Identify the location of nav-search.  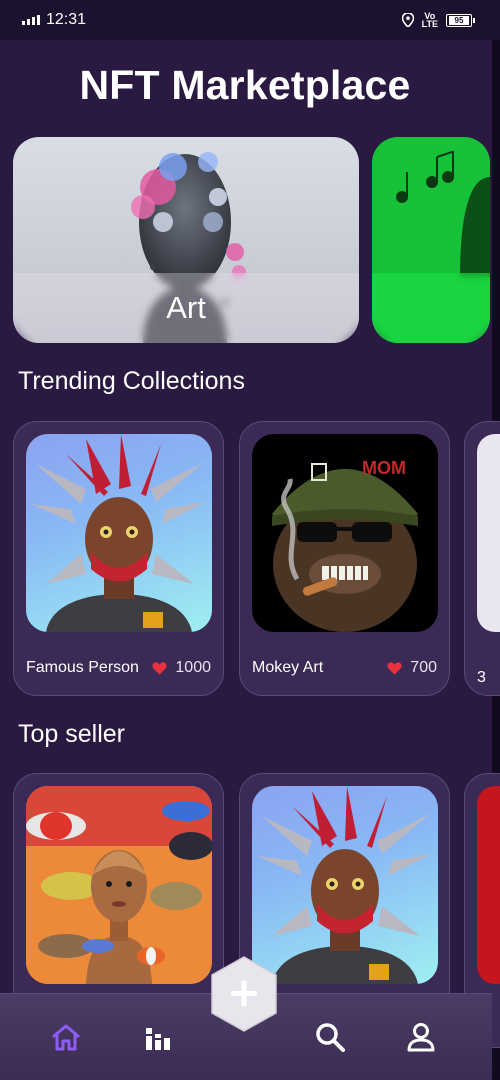
(330, 1037).